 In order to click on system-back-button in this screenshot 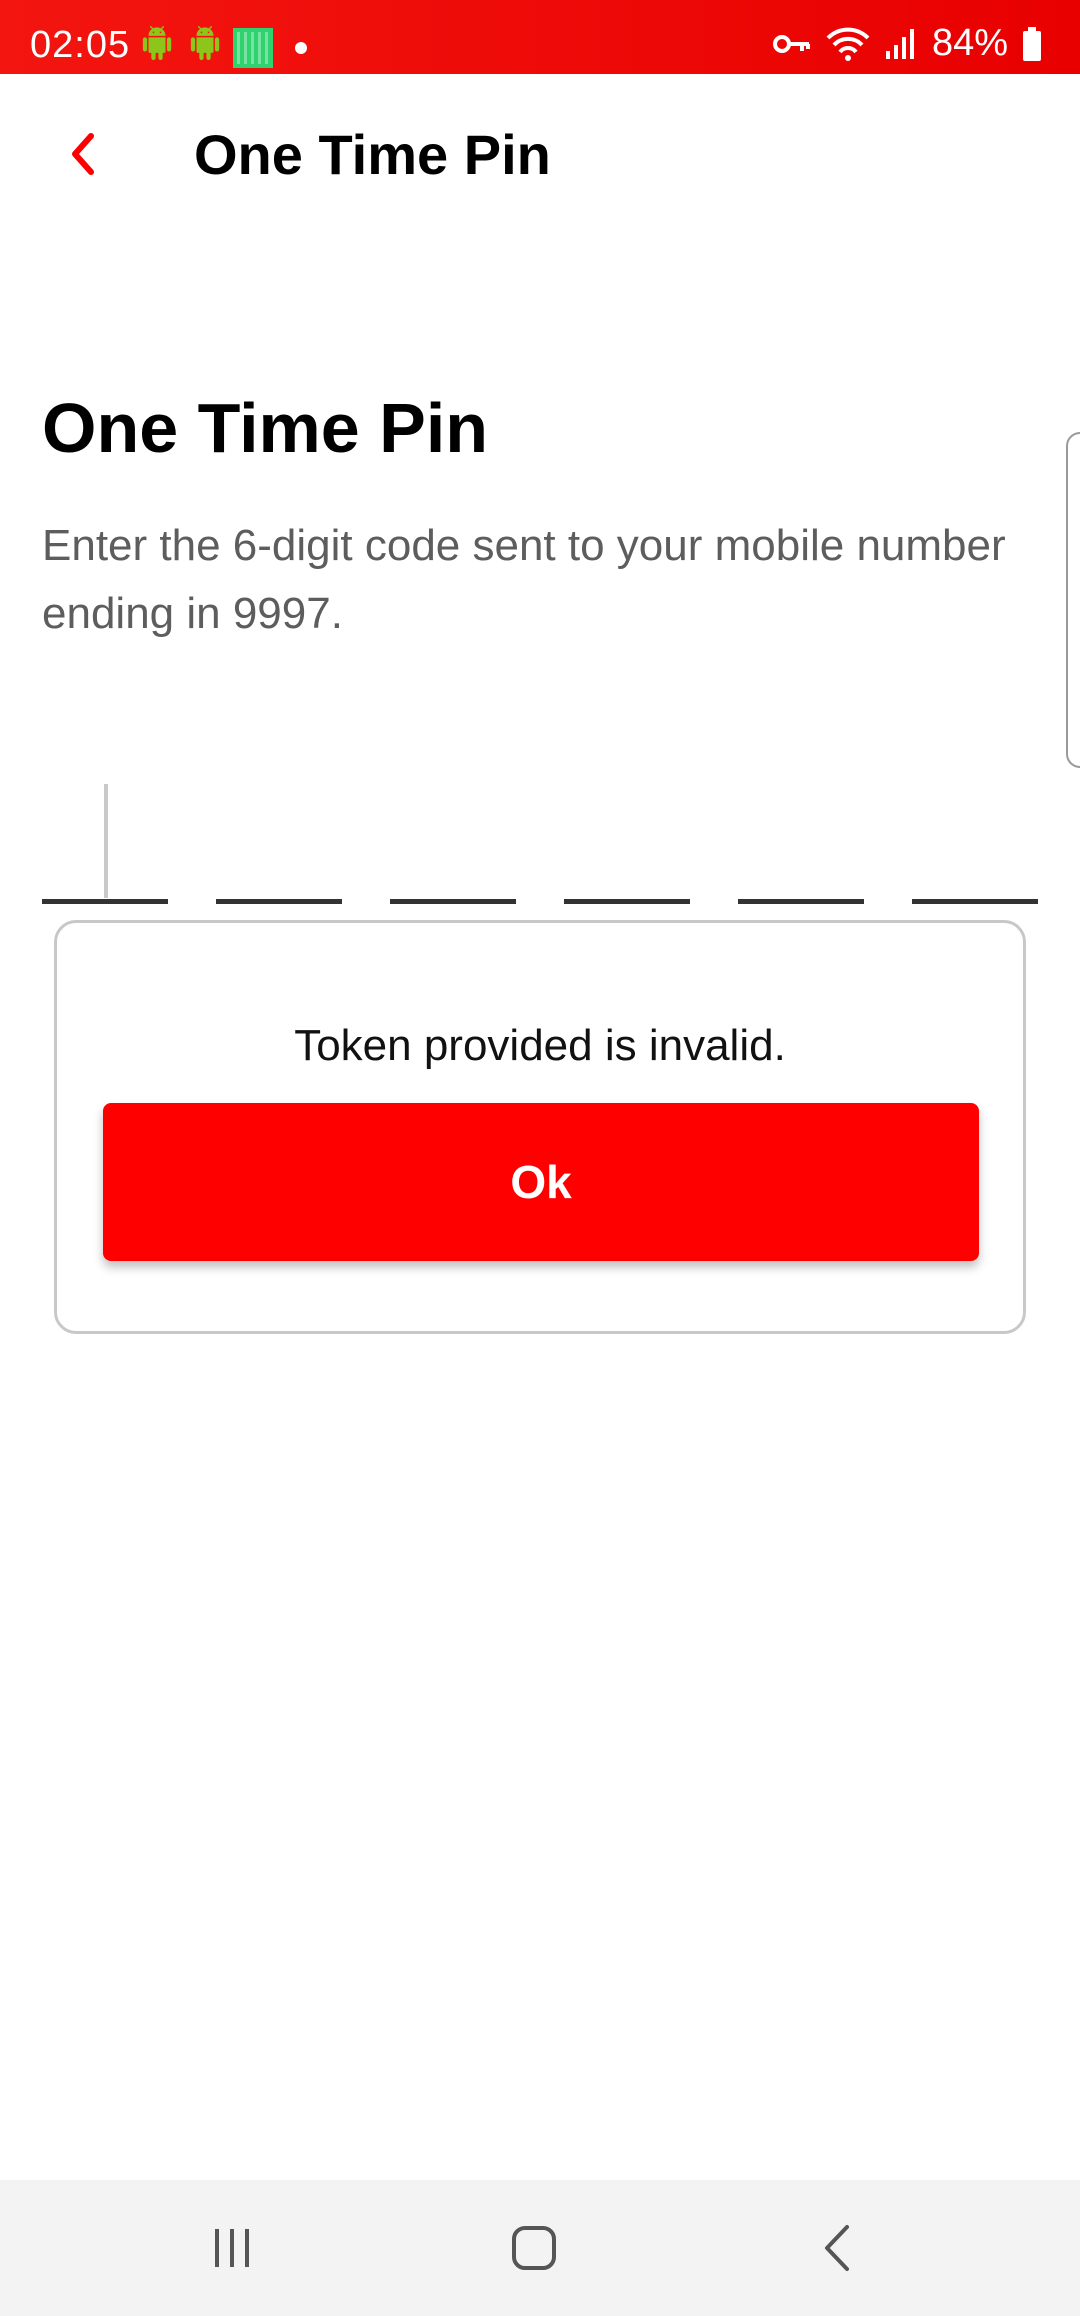, I will do `click(838, 2248)`.